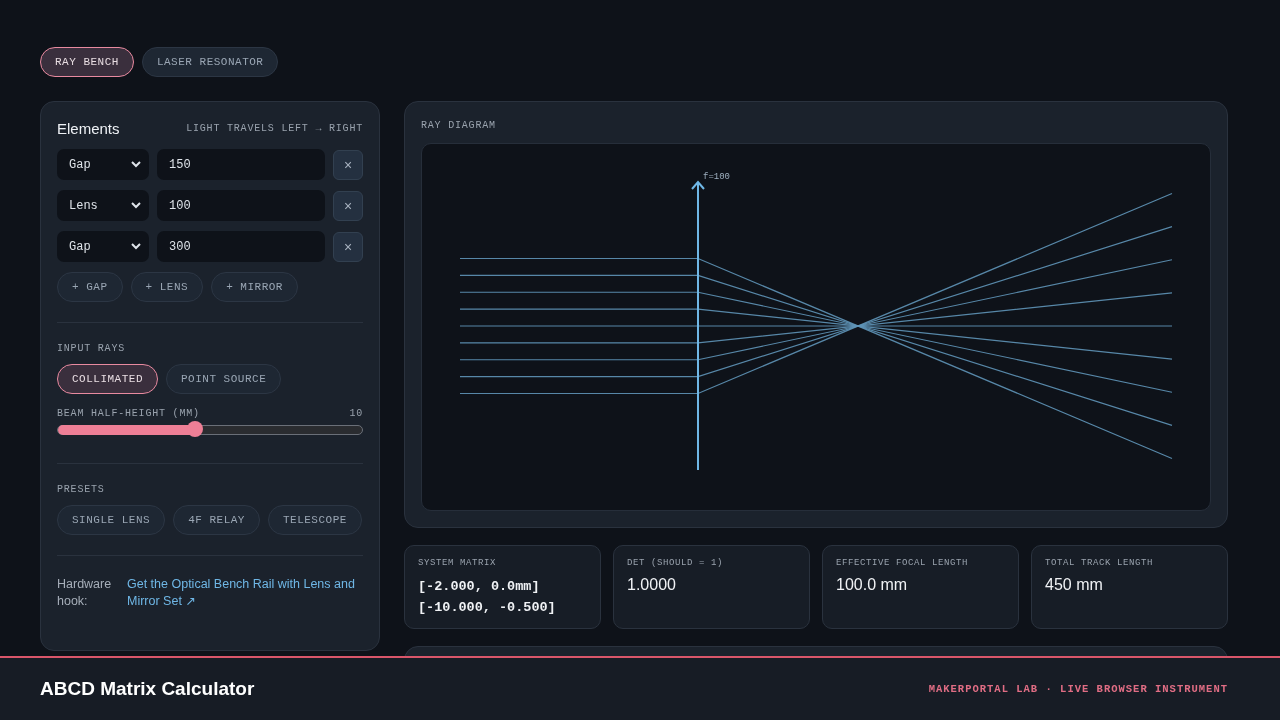  What do you see at coordinates (716, 177) in the screenshot?
I see `lens-label: f=100` at bounding box center [716, 177].